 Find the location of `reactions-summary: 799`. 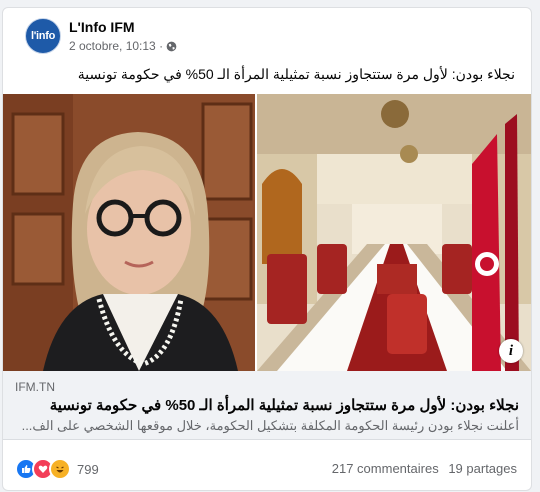

reactions-summary: 799 is located at coordinates (57, 469).